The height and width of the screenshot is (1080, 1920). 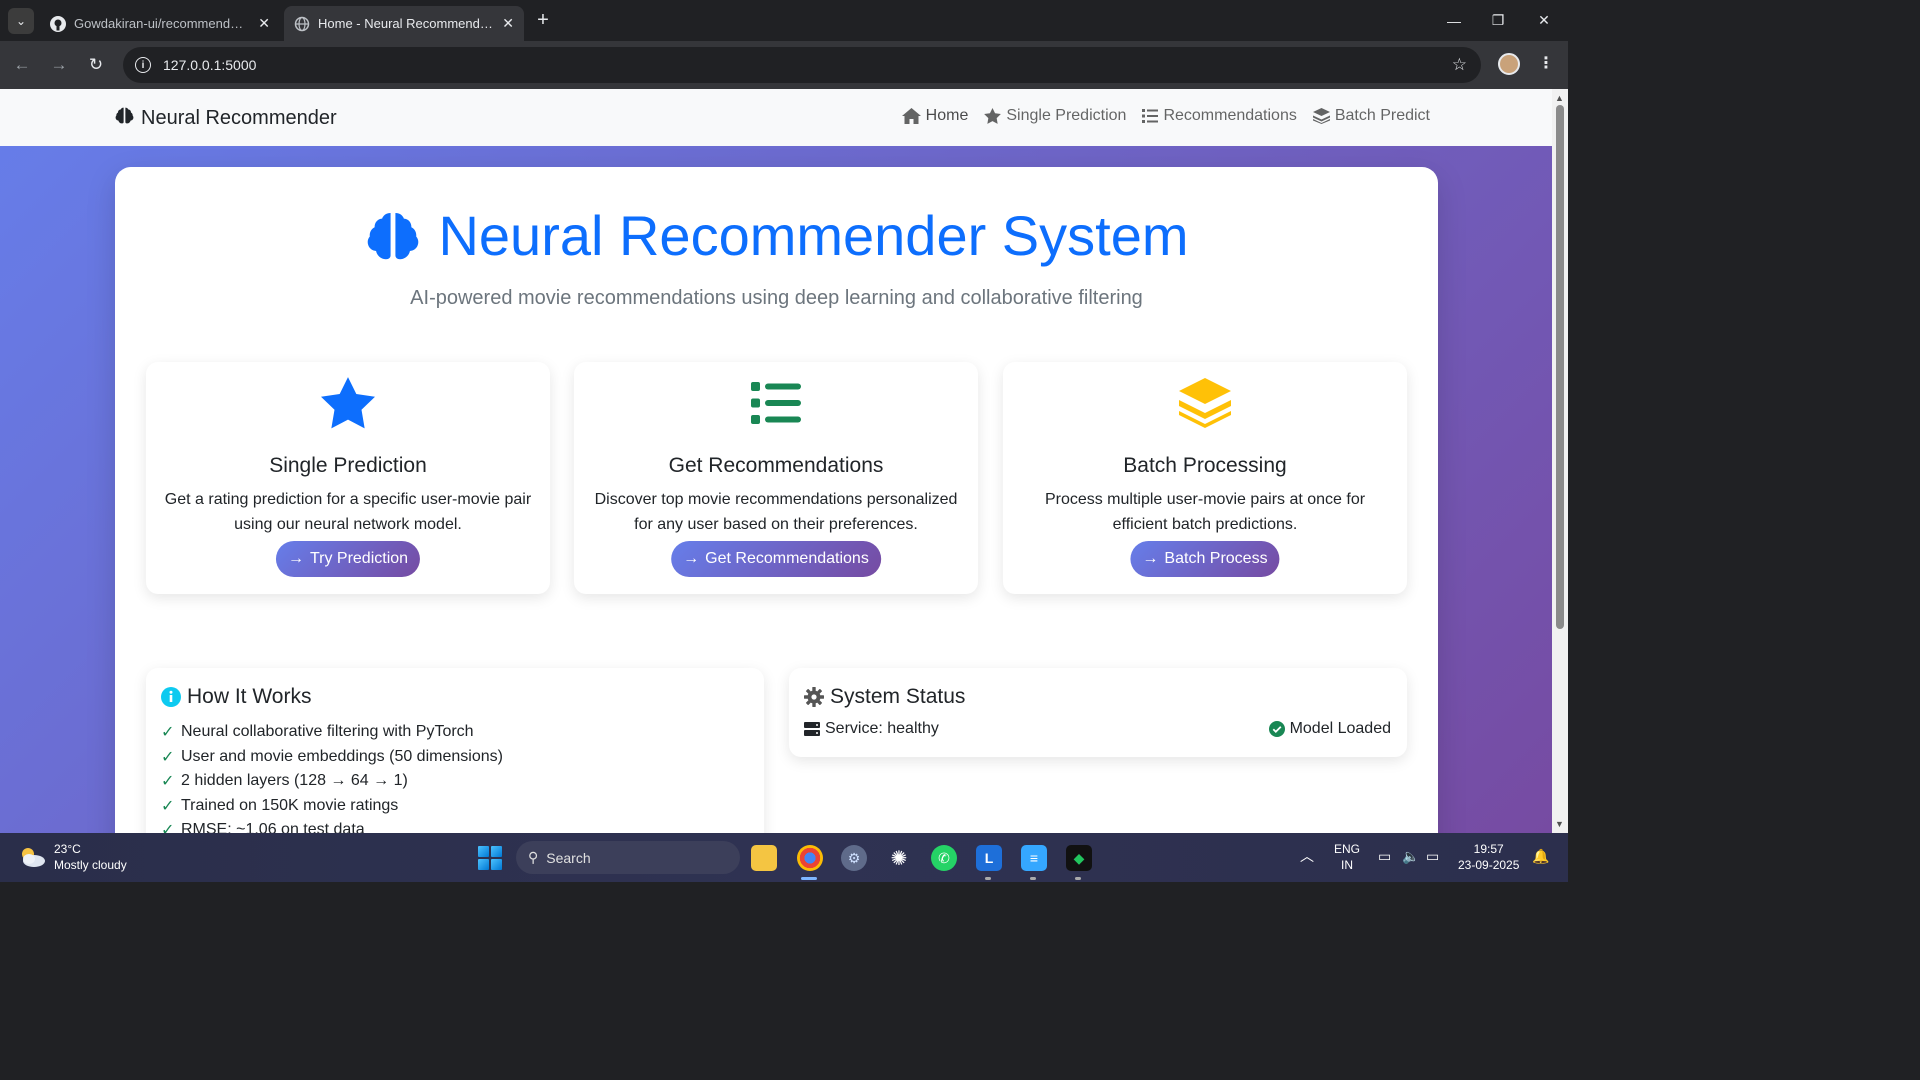 What do you see at coordinates (1307, 856) in the screenshot?
I see `tray-chevron-up-icon: ︿` at bounding box center [1307, 856].